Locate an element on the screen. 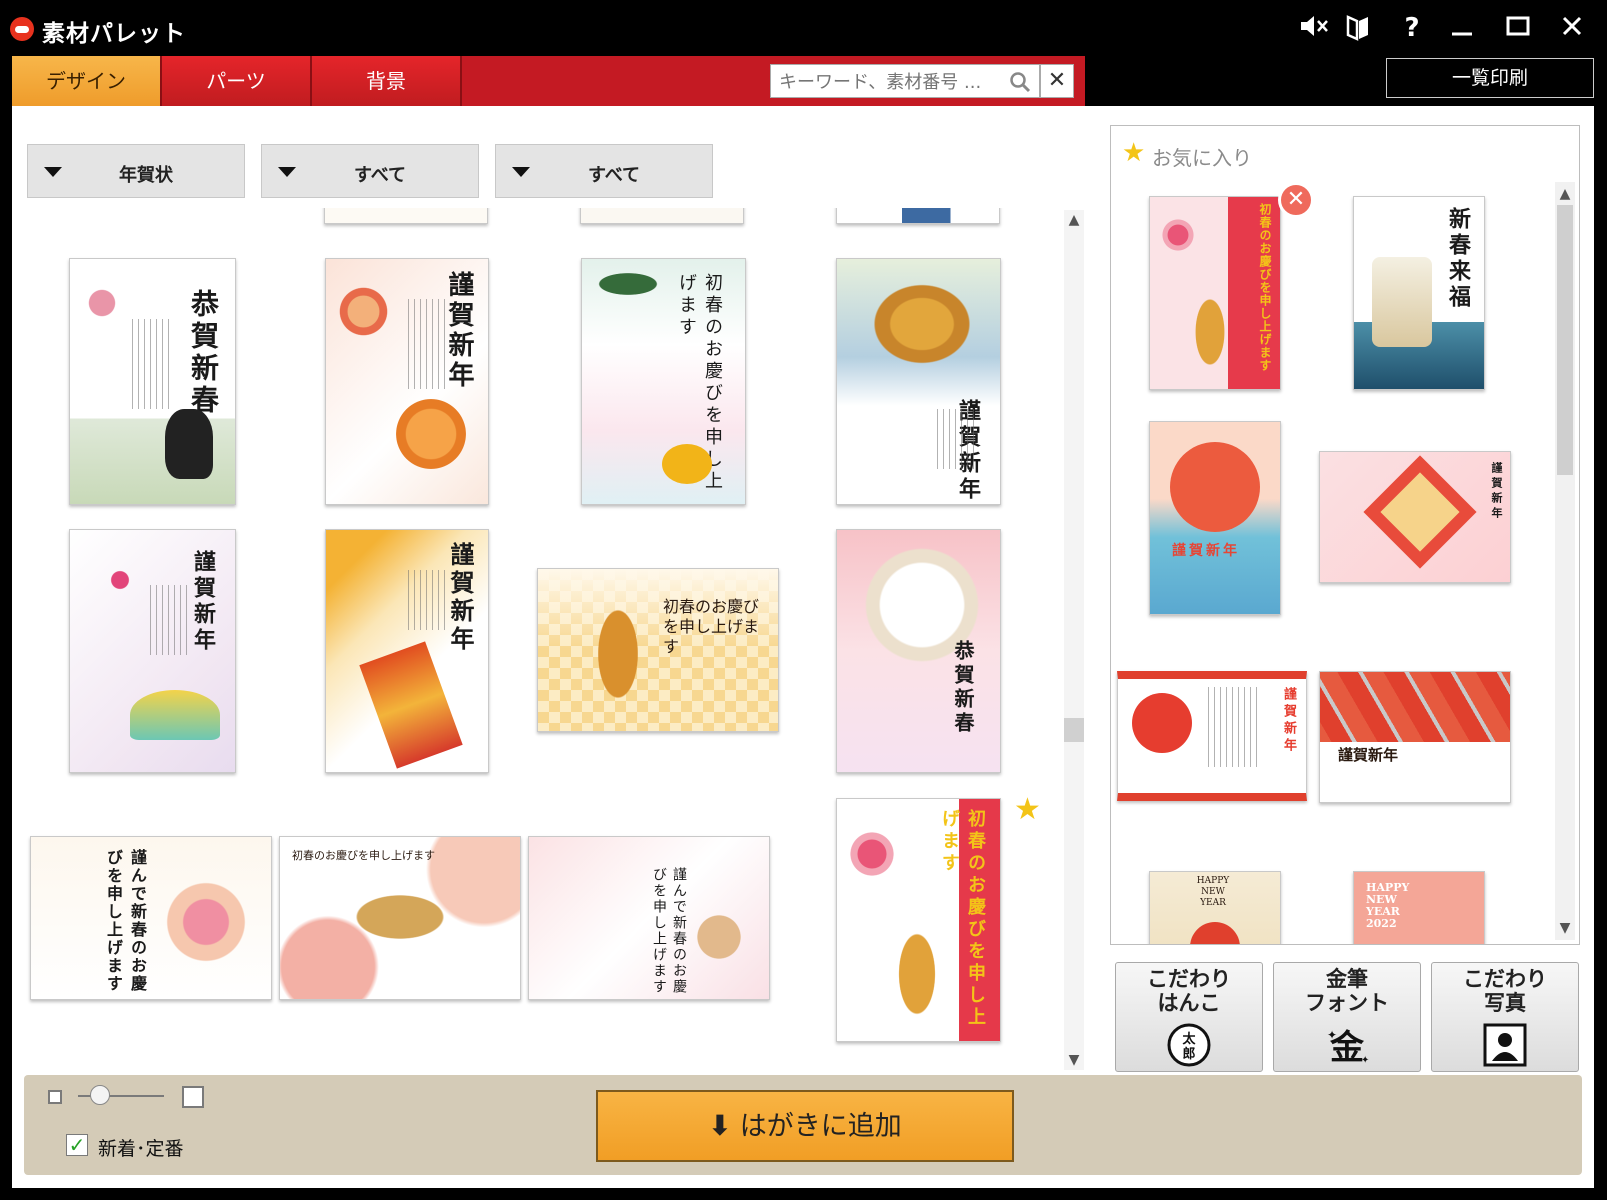  print-list-button: 一覧印刷 is located at coordinates (1490, 78).